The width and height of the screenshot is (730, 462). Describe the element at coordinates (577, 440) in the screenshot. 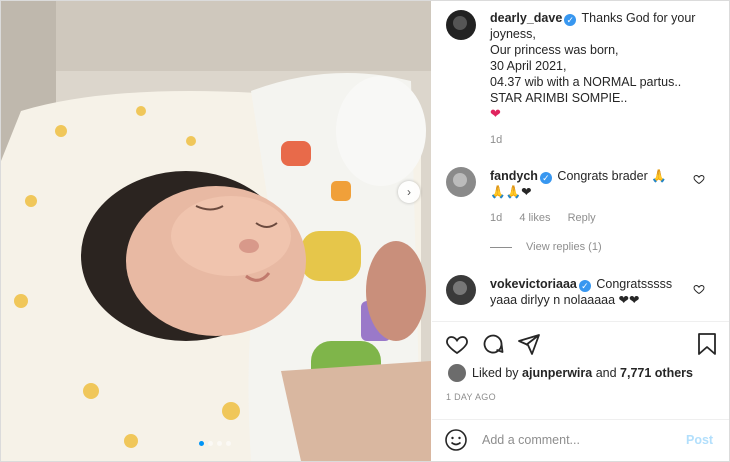

I see `comment-input` at that location.